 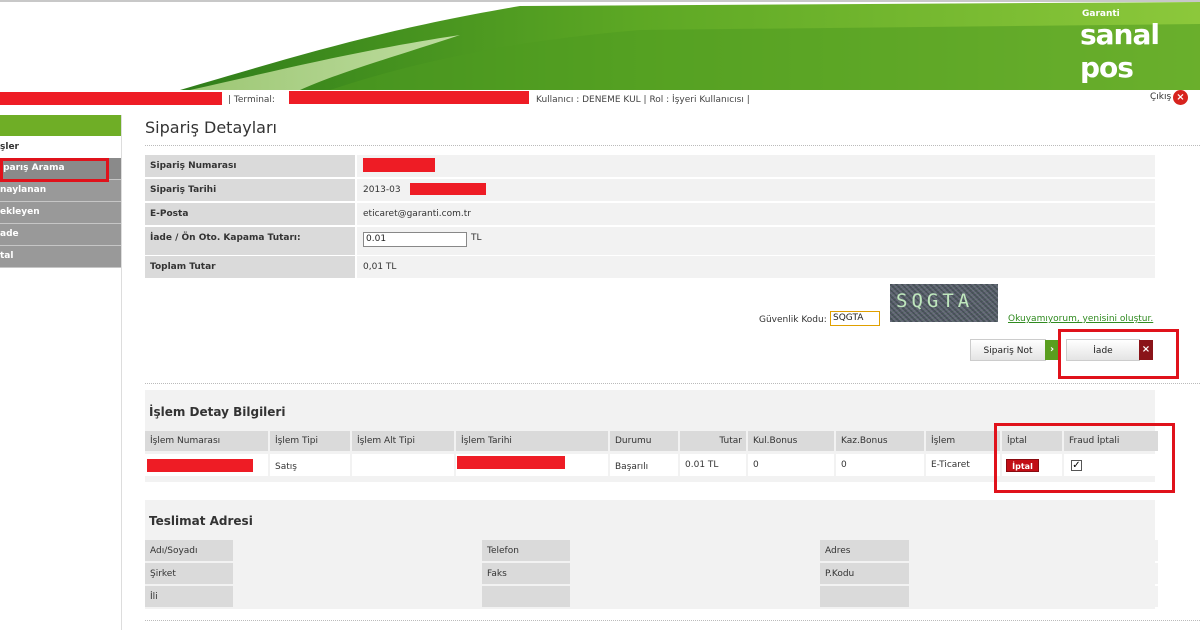 I want to click on th-channel: İşlem, so click(x=963, y=441).